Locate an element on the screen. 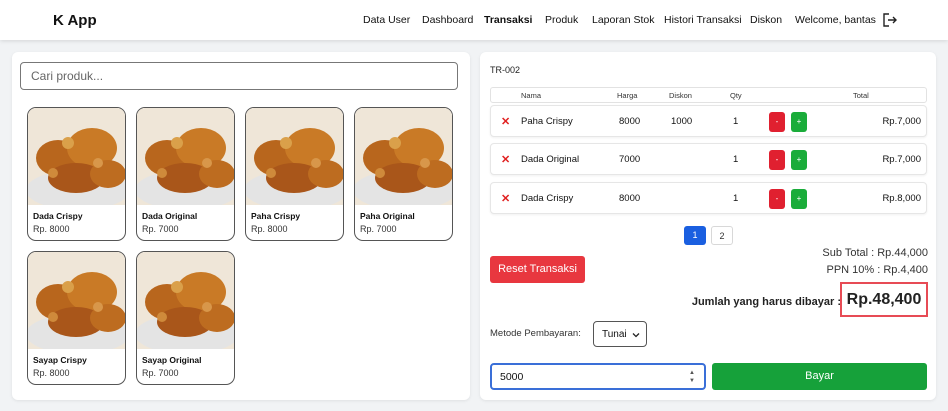  table-header: Nama Harga Diskon Qty Total is located at coordinates (708, 95).